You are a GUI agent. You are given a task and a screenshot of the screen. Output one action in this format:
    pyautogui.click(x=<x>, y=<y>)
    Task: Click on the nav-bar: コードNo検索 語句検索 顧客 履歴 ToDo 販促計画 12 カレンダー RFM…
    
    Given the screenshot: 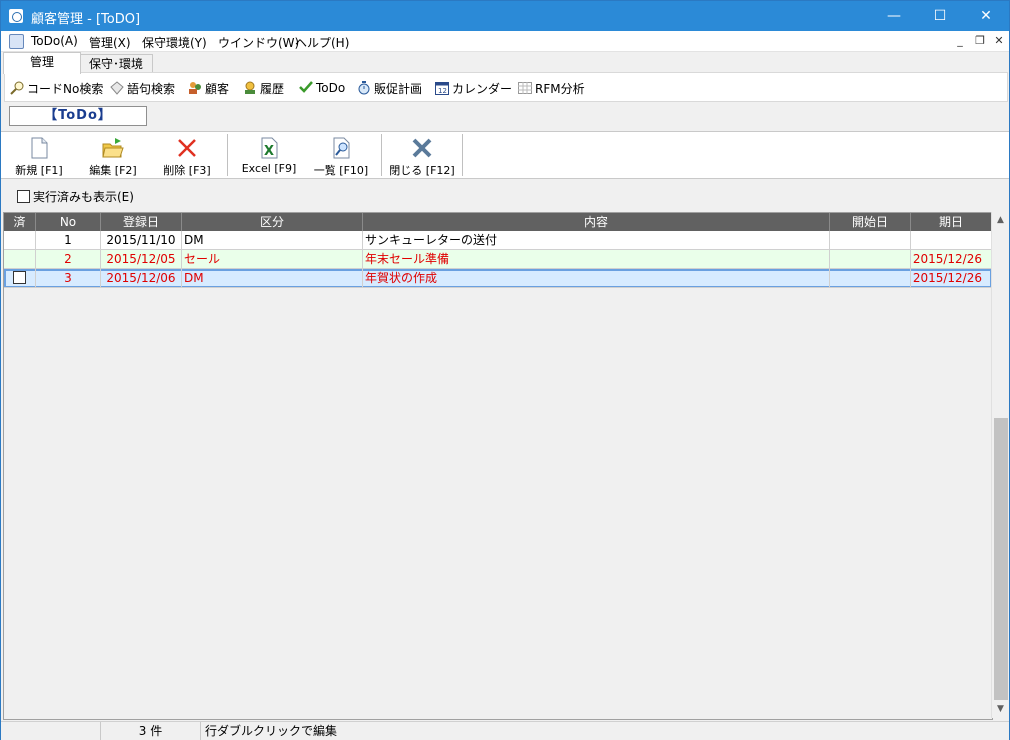 What is the action you would take?
    pyautogui.click(x=506, y=87)
    